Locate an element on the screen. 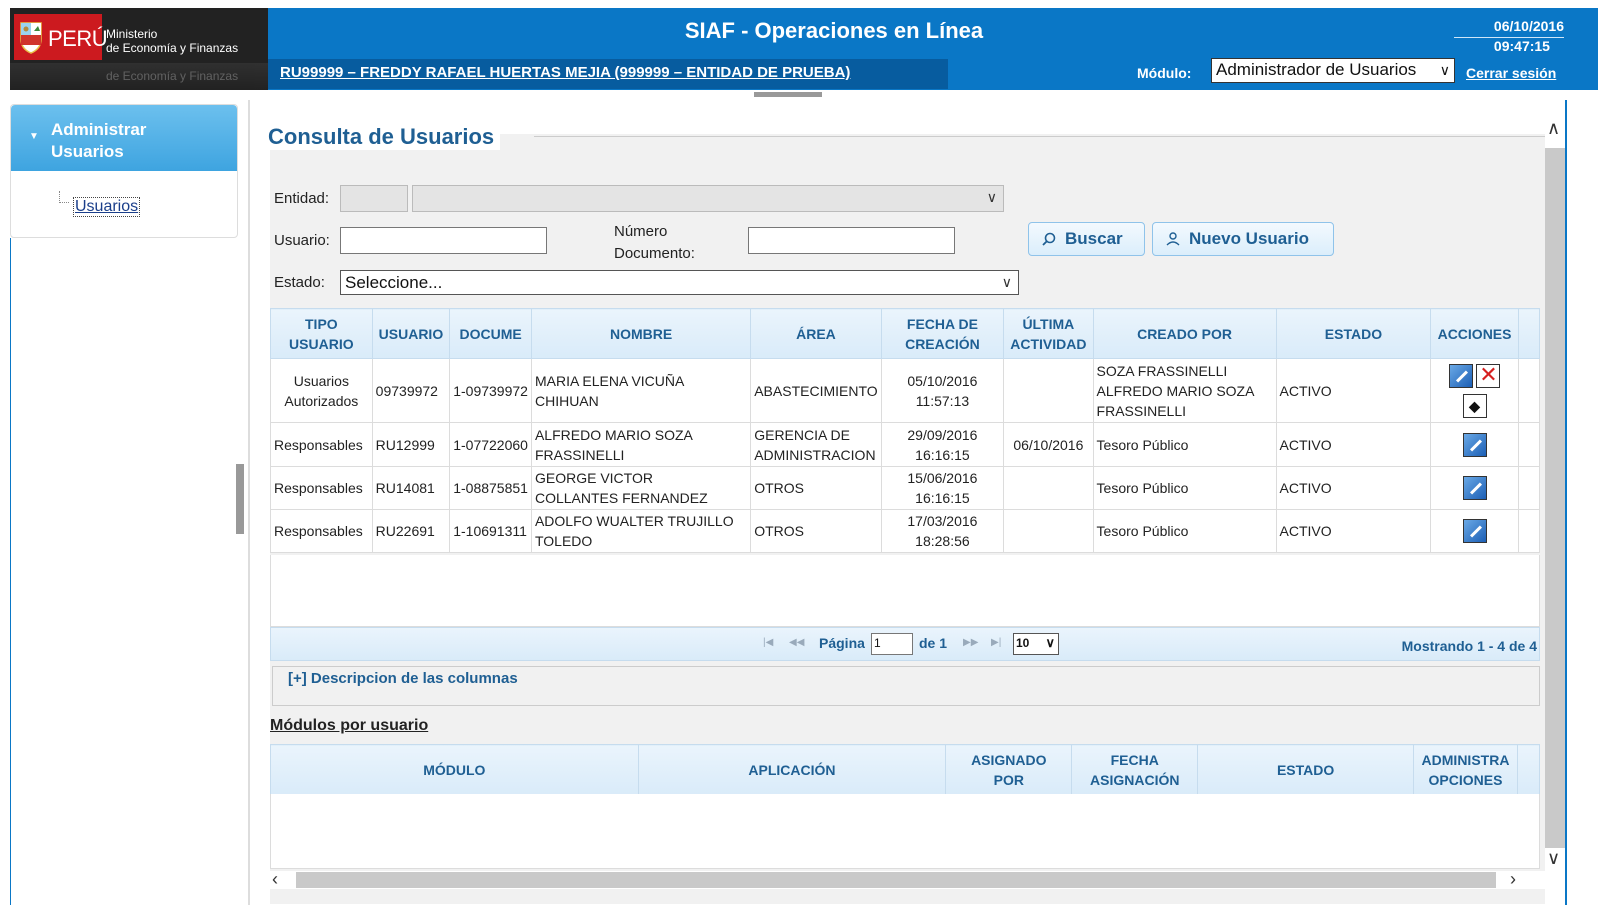 The height and width of the screenshot is (905, 1598). cell-area: GERENCIA DE ADMINISTRACION is located at coordinates (816, 444).